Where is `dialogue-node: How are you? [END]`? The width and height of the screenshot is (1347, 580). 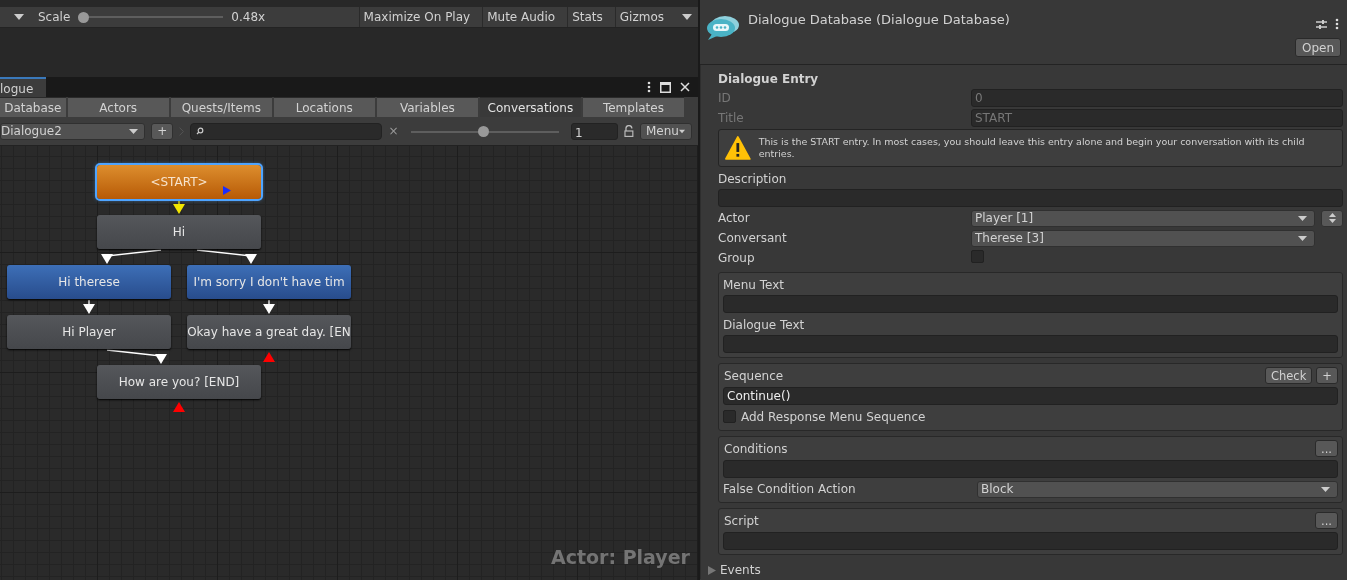
dialogue-node: How are you? [END] is located at coordinates (179, 382).